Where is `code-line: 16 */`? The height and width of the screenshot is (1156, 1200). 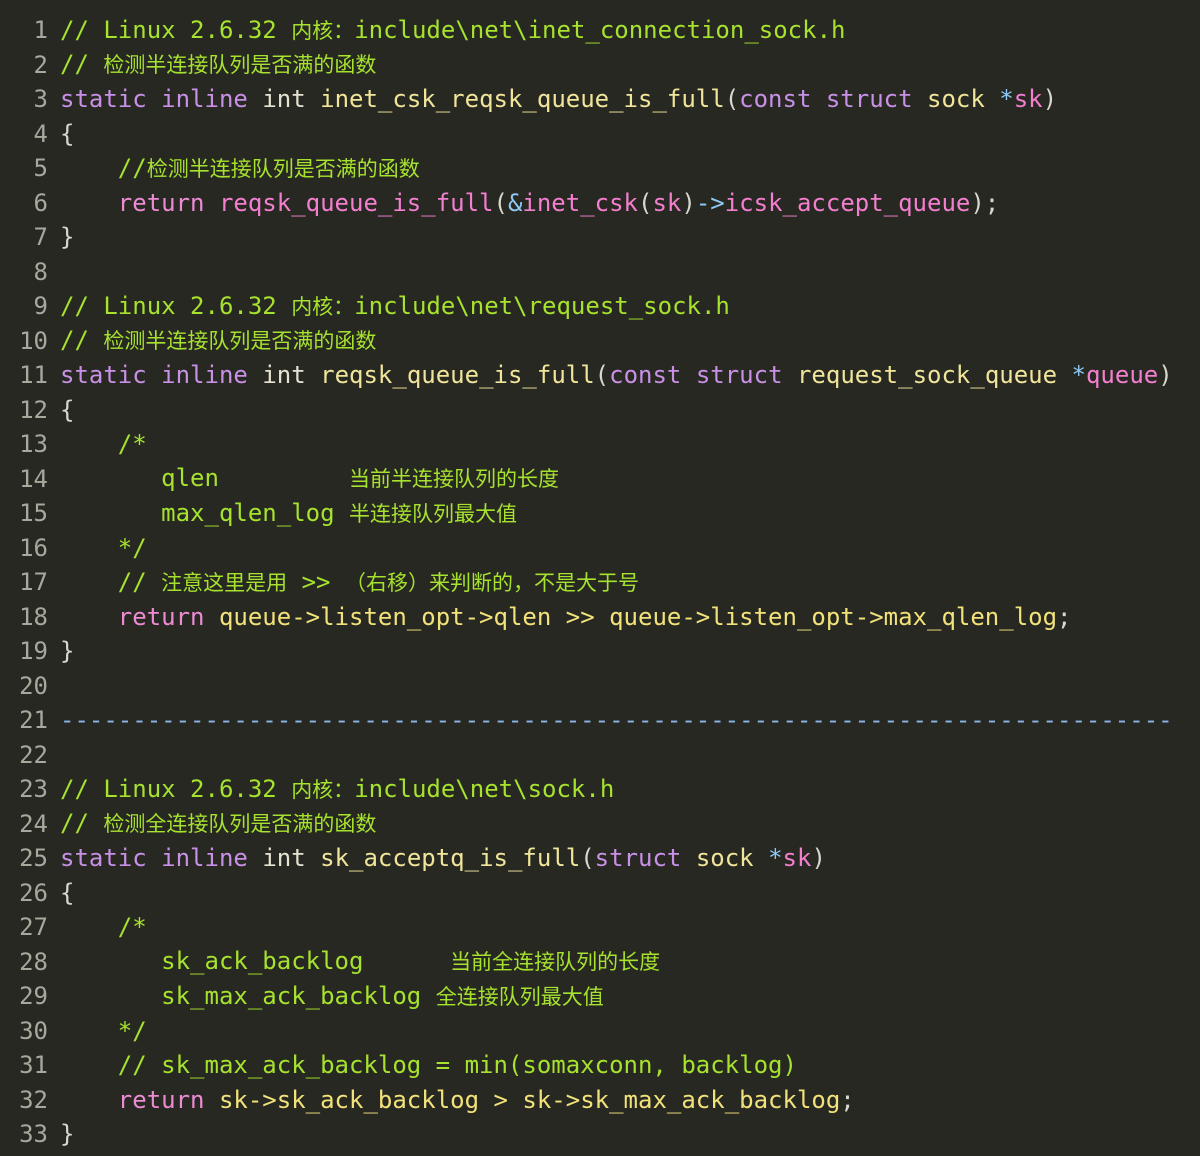 code-line: 16 */ is located at coordinates (600, 548).